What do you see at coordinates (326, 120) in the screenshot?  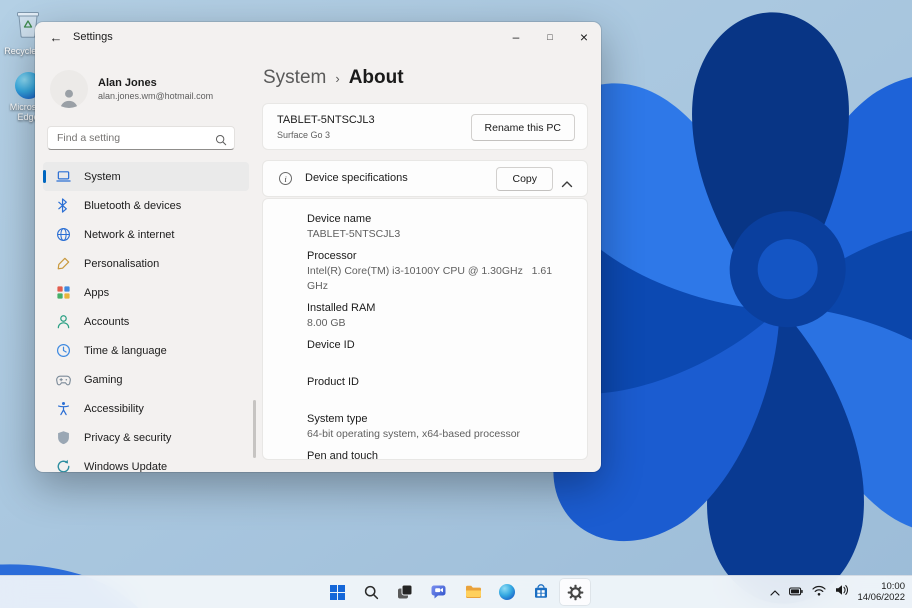 I see `device-name: TABLET-5NTSCJL3` at bounding box center [326, 120].